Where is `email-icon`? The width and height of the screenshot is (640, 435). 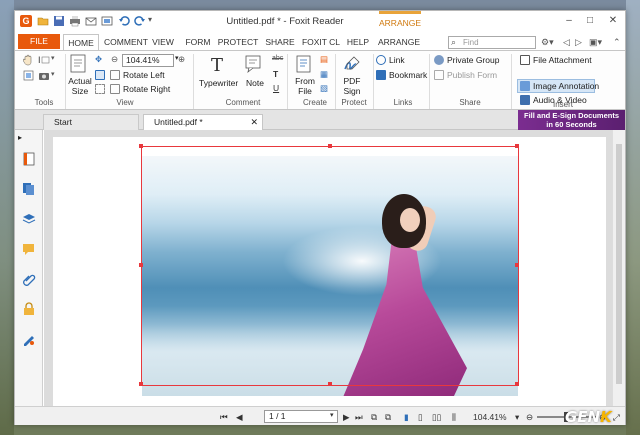 email-icon is located at coordinates (91, 21).